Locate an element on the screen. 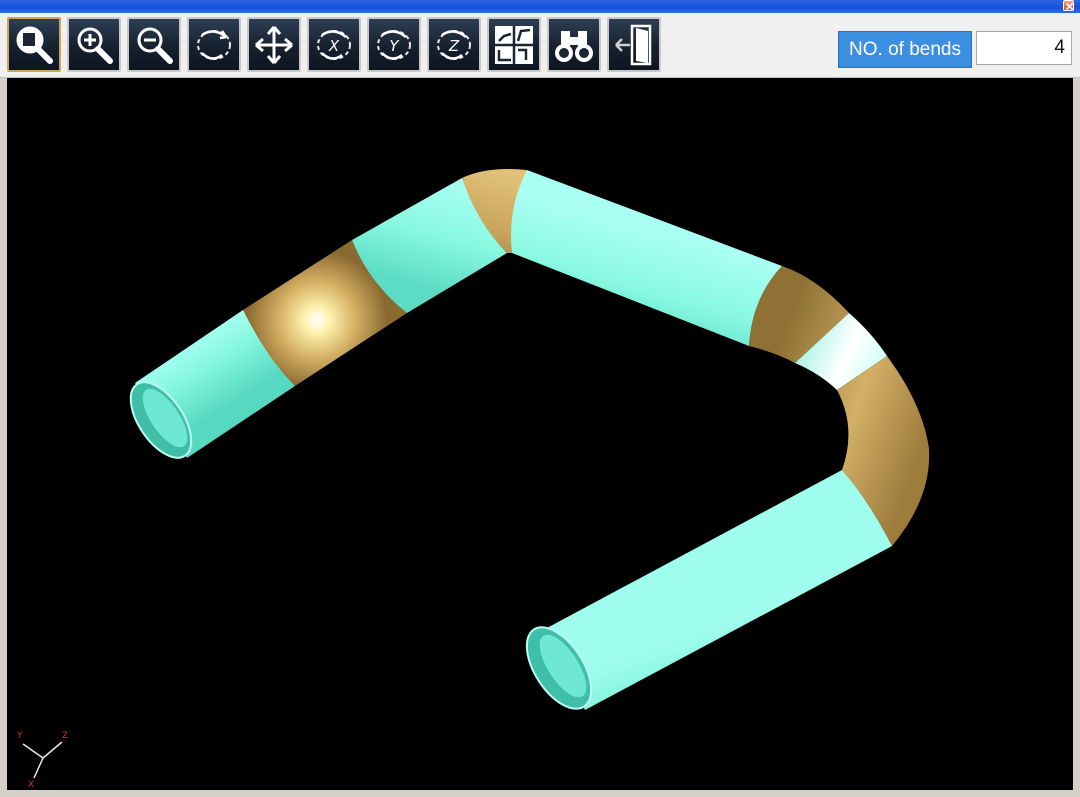 Image resolution: width=1080 pixels, height=797 pixels. axis-label-z: Z is located at coordinates (65, 736).